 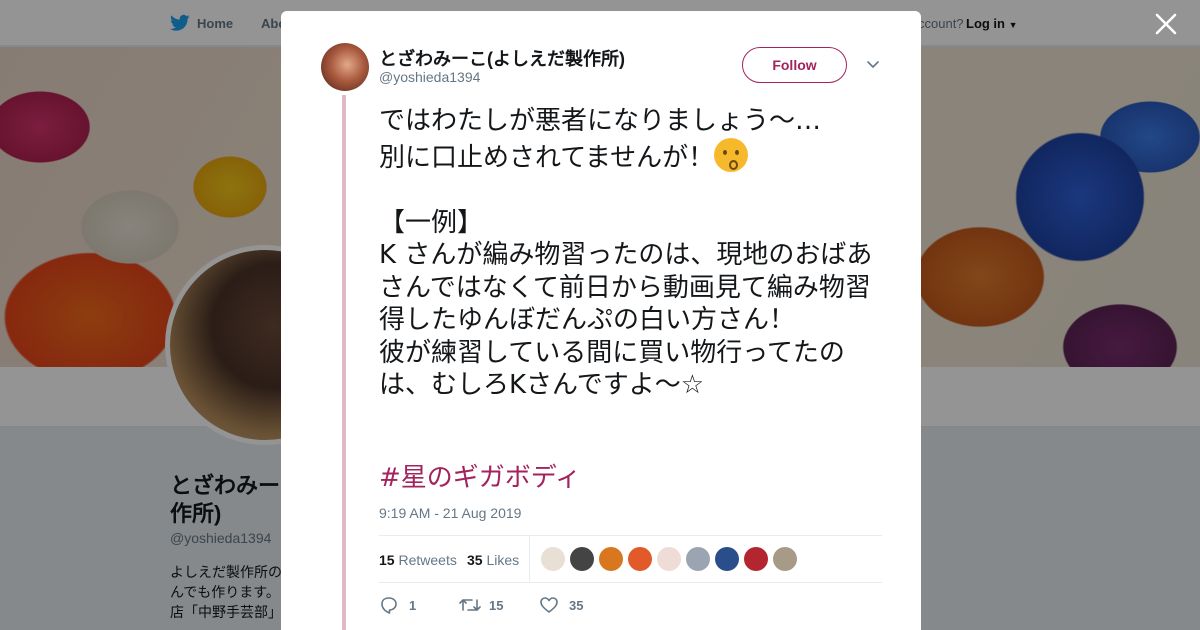 What do you see at coordinates (450, 513) in the screenshot?
I see `tweet-timestamp: 9:19 AM - 21 Aug 2019` at bounding box center [450, 513].